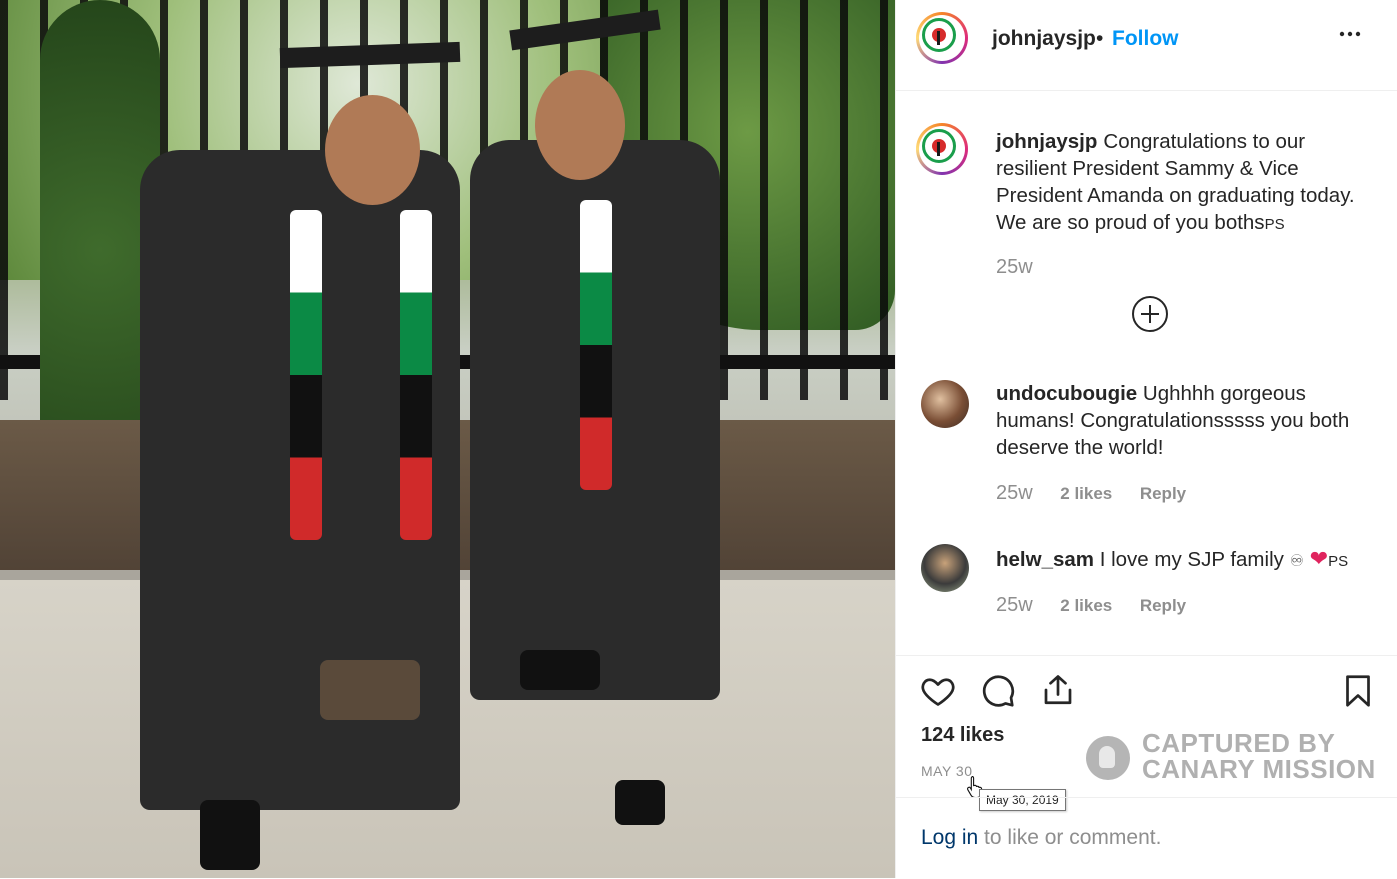 This screenshot has height=879, width=1397. What do you see at coordinates (1044, 39) in the screenshot?
I see `header-username: johnjaysjp` at bounding box center [1044, 39].